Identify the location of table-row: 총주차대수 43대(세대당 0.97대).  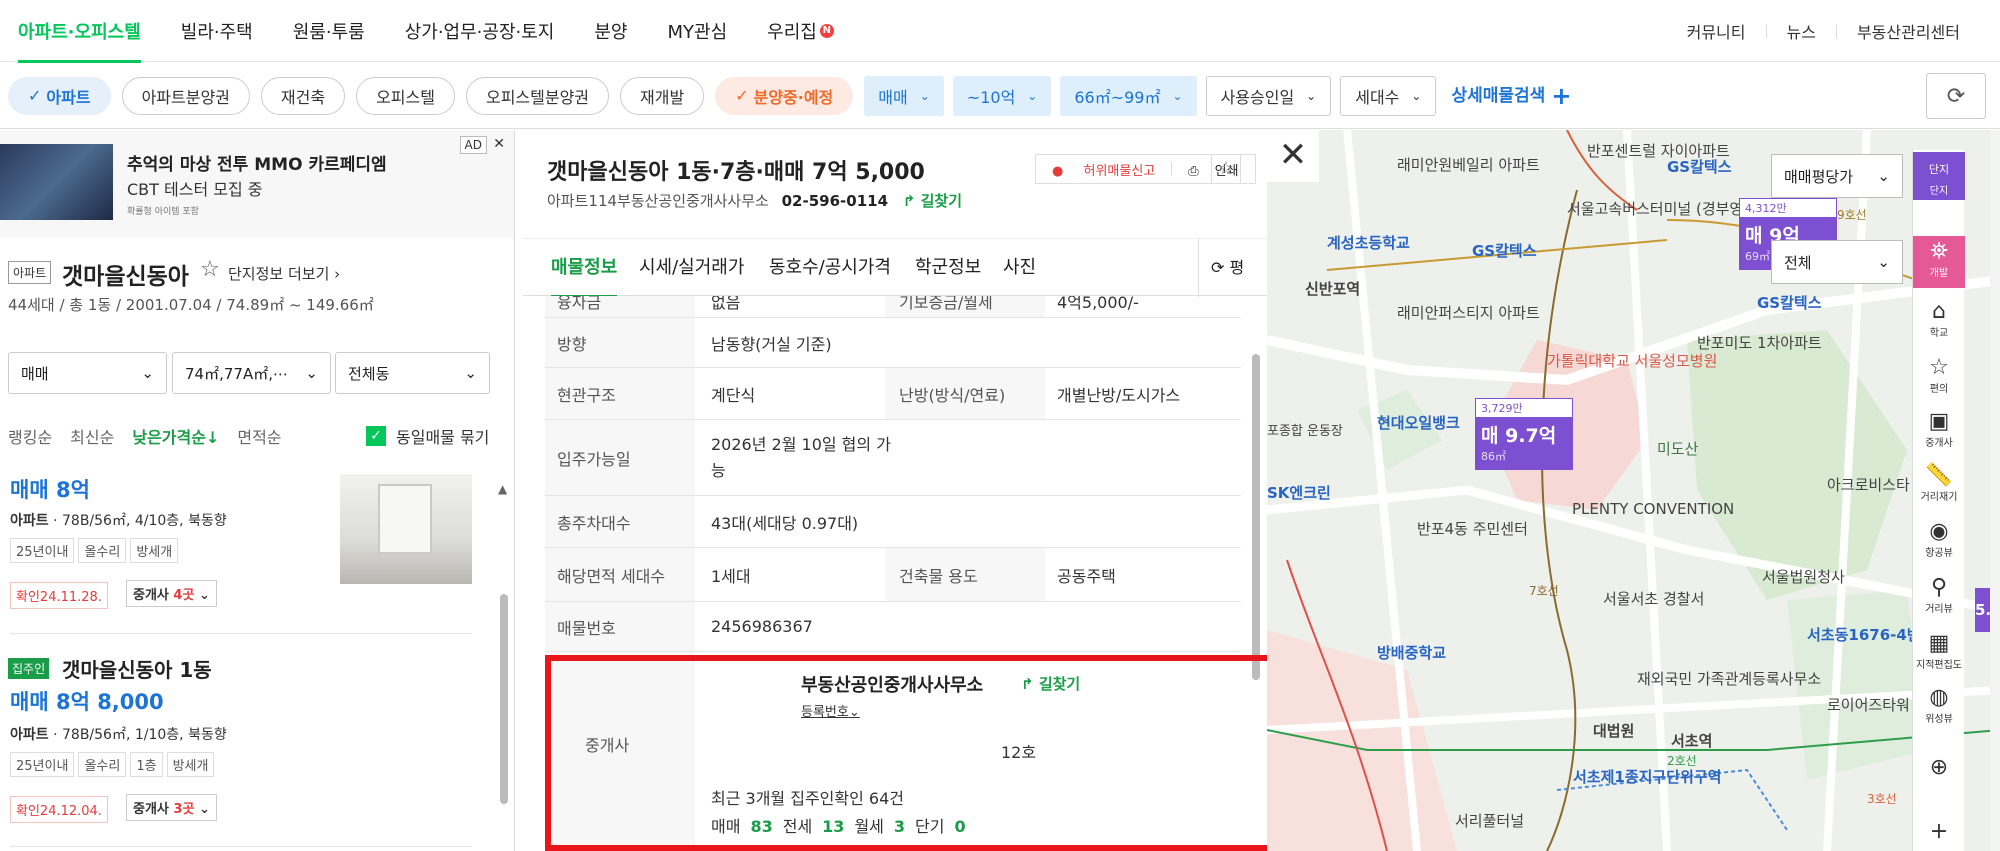
(893, 522).